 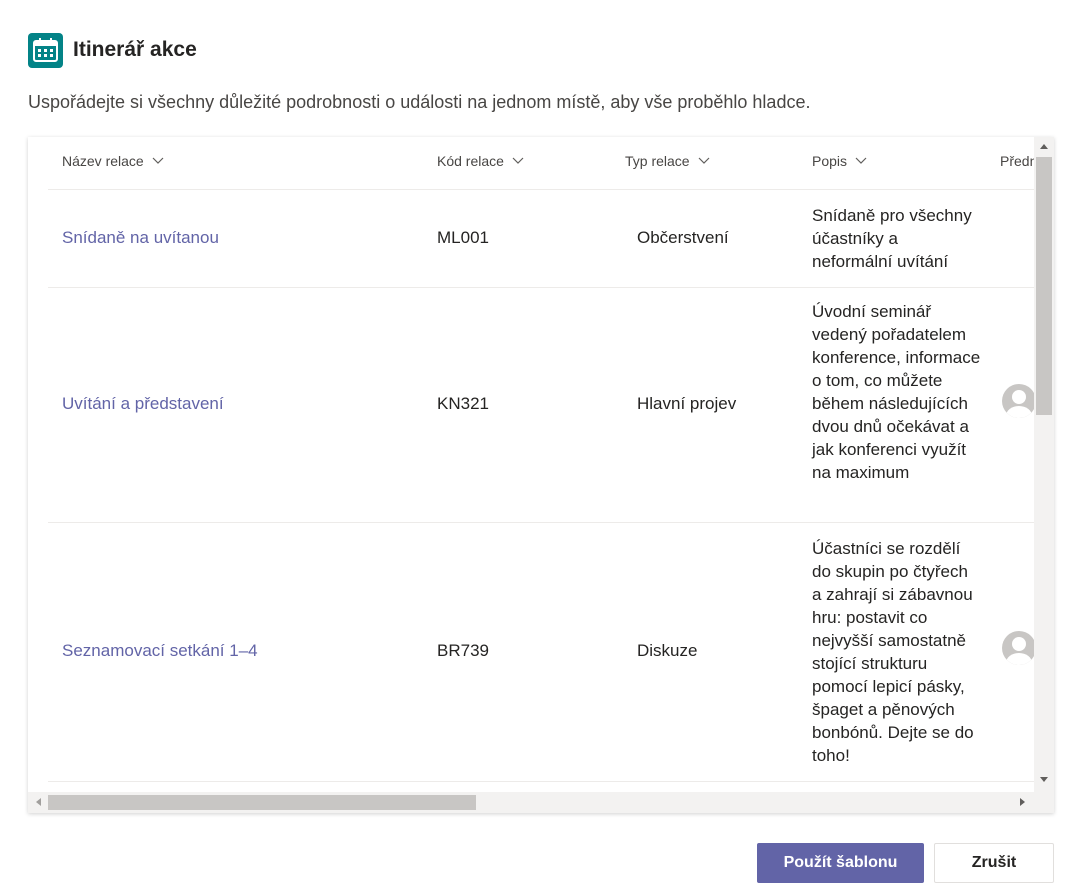 What do you see at coordinates (994, 863) in the screenshot?
I see `cancel-button: Zrušit` at bounding box center [994, 863].